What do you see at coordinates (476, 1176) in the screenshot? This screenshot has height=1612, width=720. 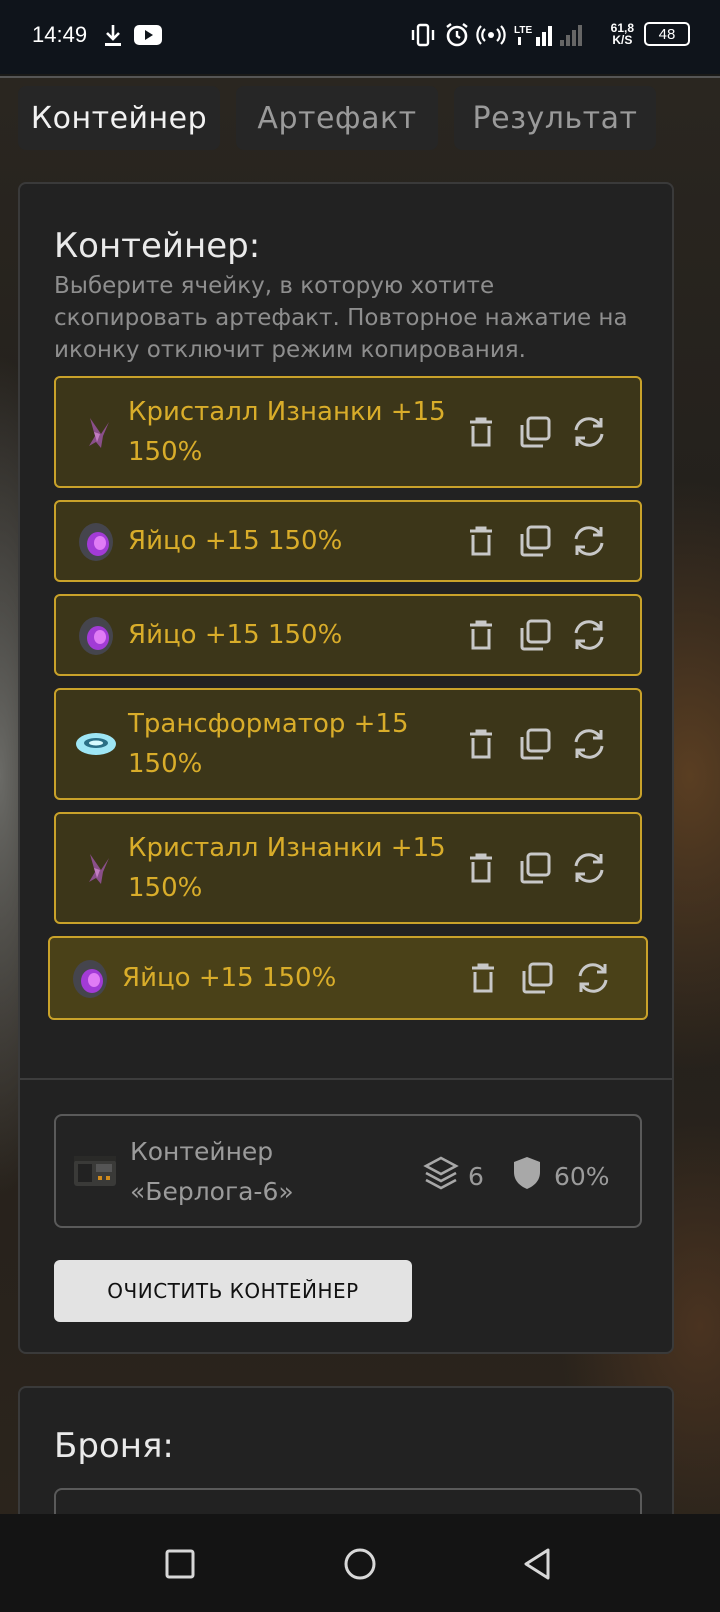 I see `container-slots-value: 6` at bounding box center [476, 1176].